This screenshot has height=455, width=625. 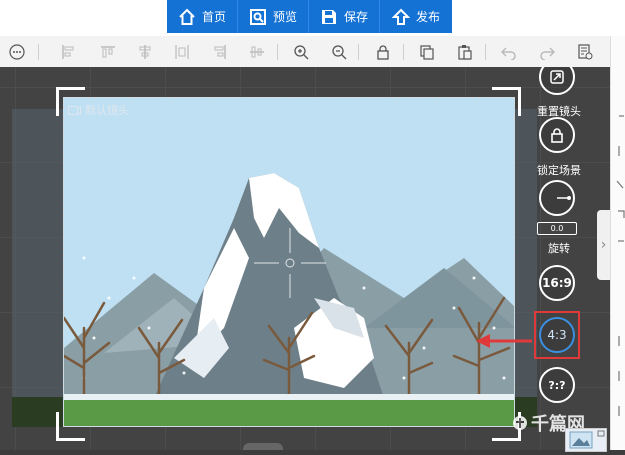 I want to click on main-nav: 首页 预览 保存 发布, so click(x=309, y=16).